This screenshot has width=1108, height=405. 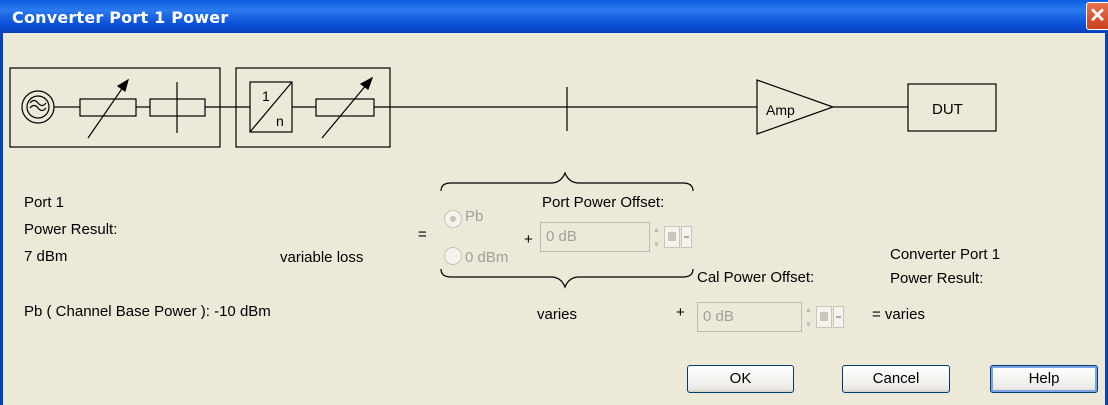 I want to click on cal-power-offset-keypad-button, so click(x=824, y=317).